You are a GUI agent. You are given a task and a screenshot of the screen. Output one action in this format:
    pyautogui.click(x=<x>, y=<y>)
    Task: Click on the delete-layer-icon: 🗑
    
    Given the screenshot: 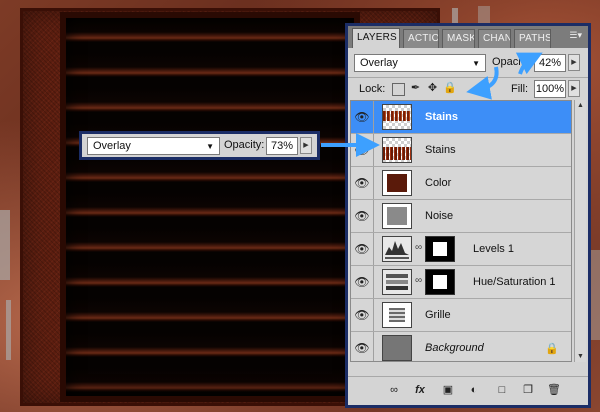 What is the action you would take?
    pyautogui.click(x=554, y=390)
    